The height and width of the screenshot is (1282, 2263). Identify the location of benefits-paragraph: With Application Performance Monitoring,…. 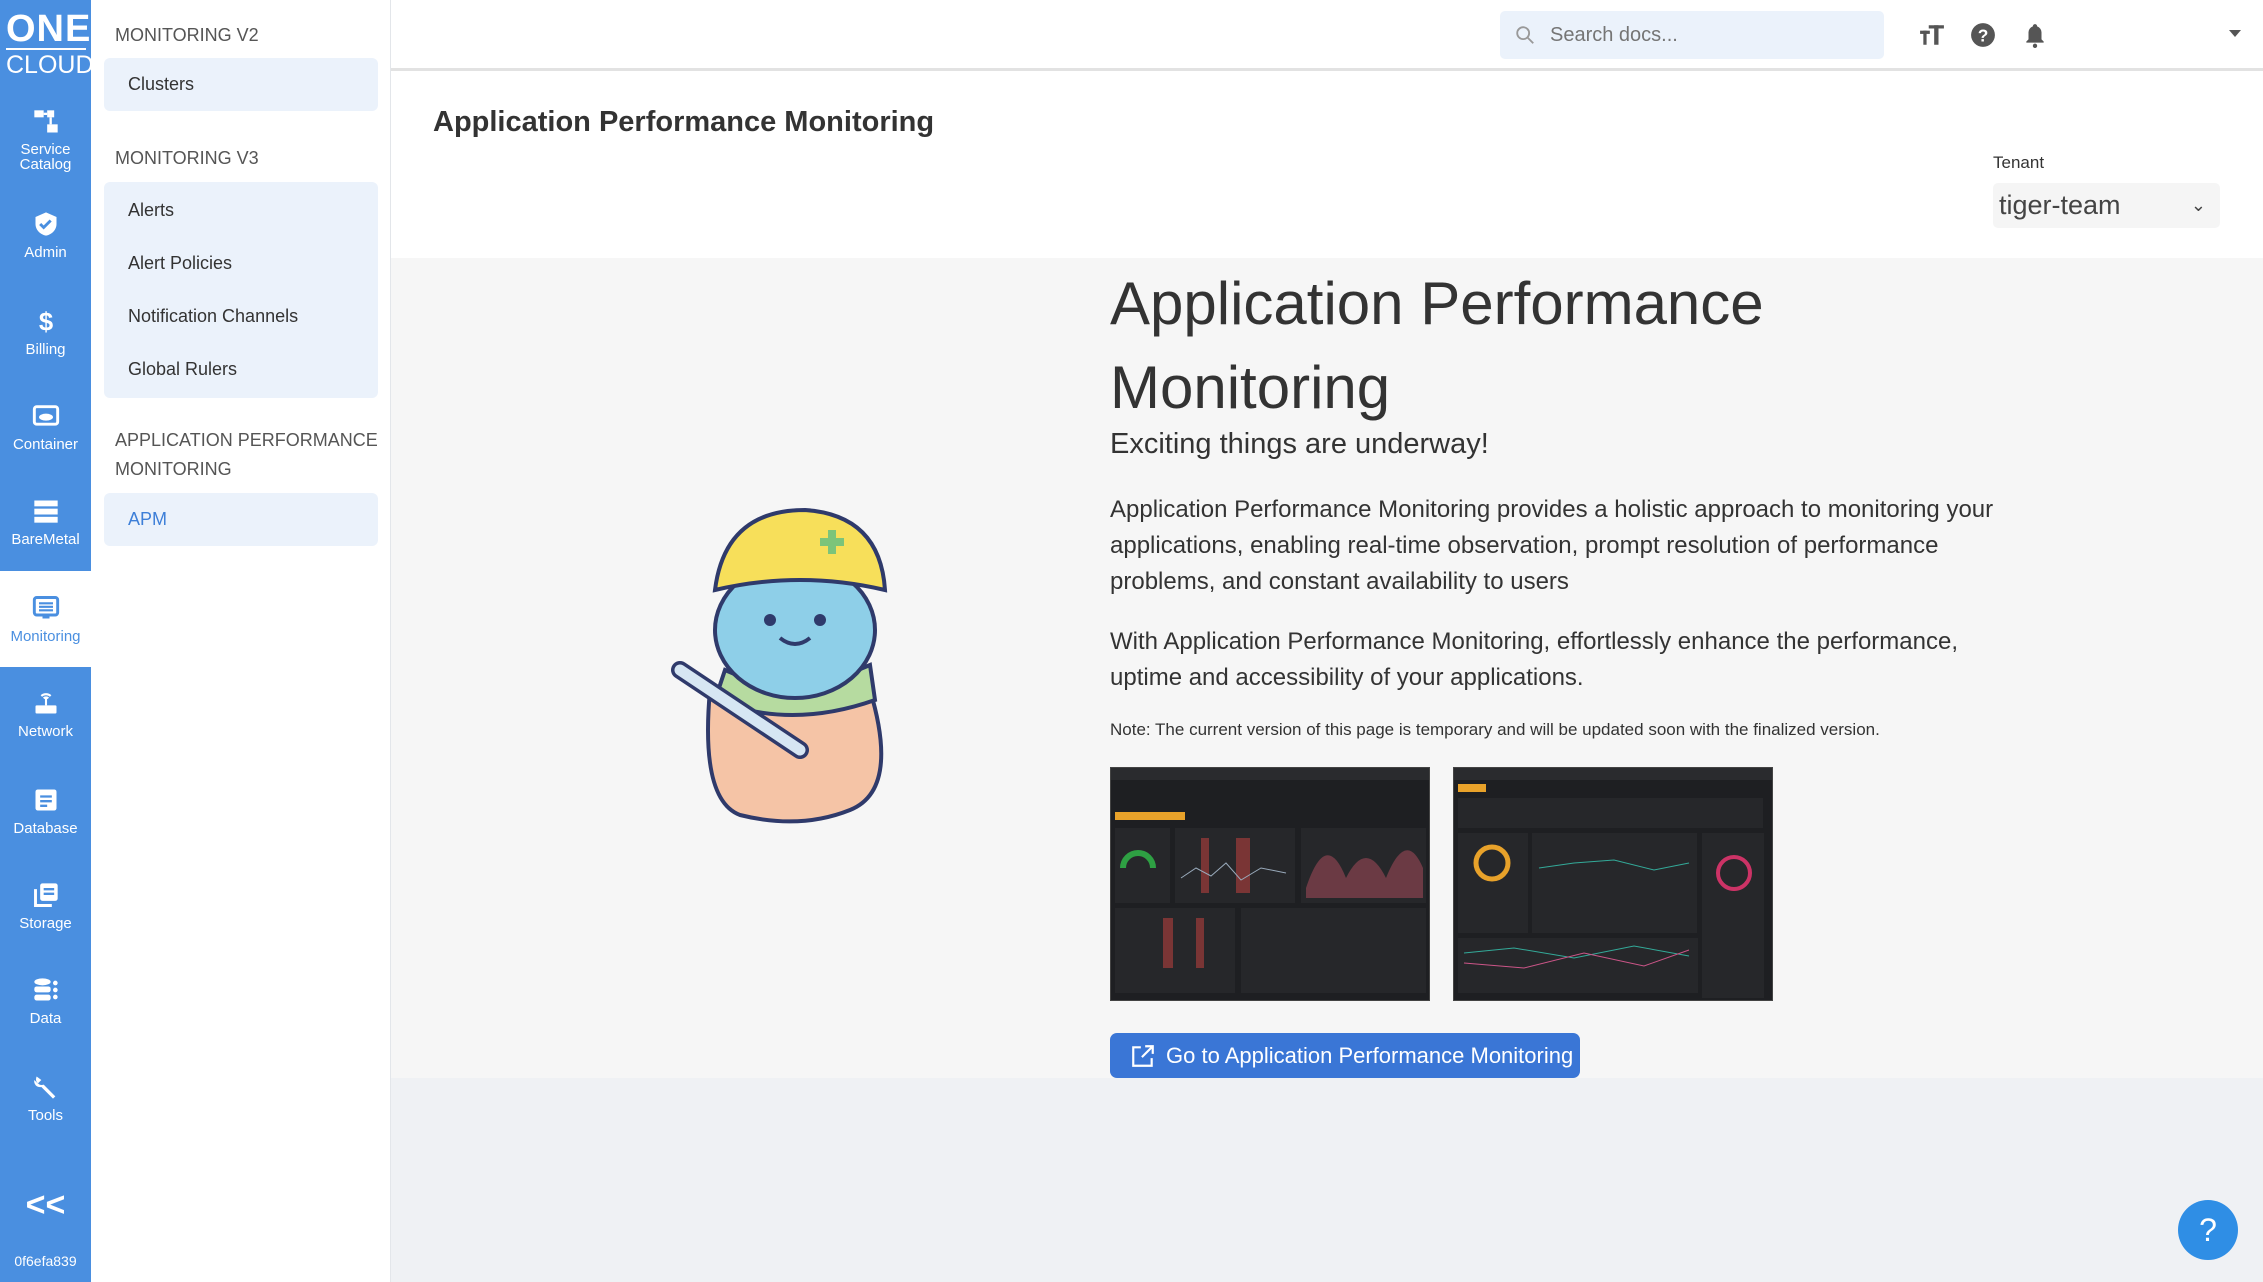
(1534, 659).